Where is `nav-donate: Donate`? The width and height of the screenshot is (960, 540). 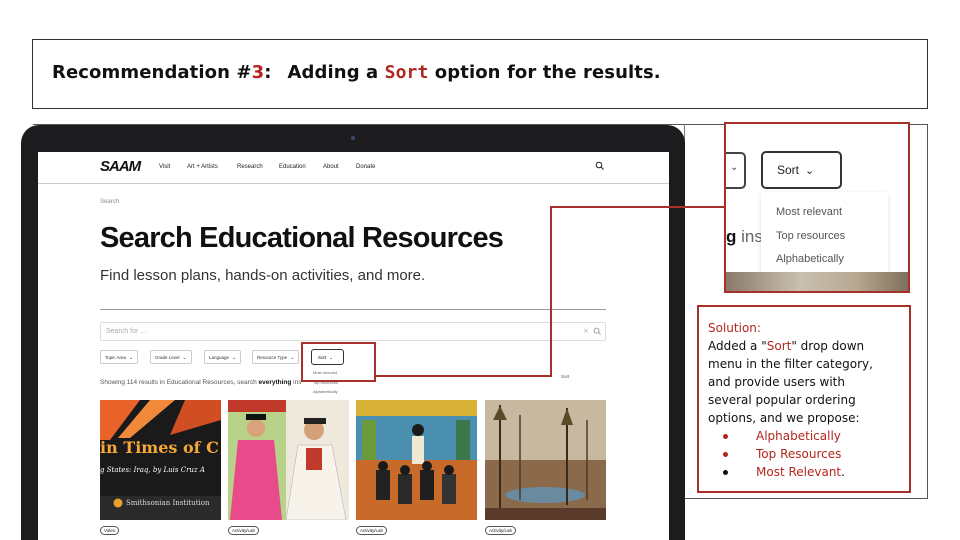 nav-donate: Donate is located at coordinates (365, 167).